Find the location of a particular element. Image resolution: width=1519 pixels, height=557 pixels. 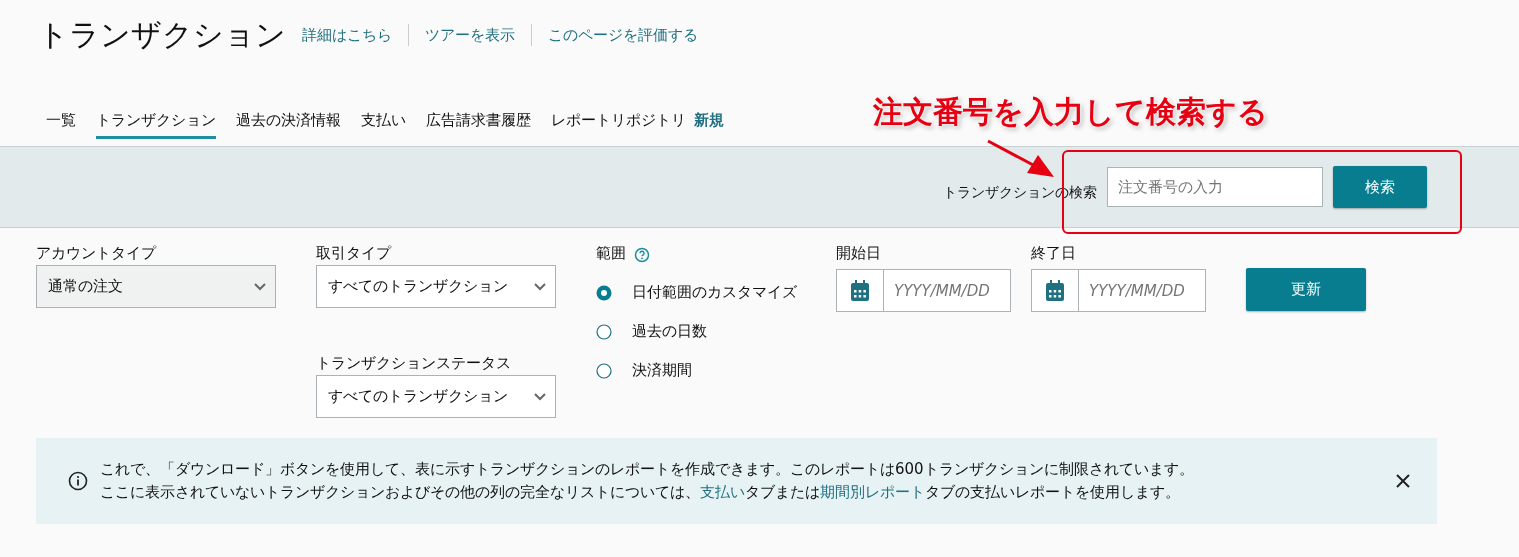

link: 支払い is located at coordinates (722, 492).